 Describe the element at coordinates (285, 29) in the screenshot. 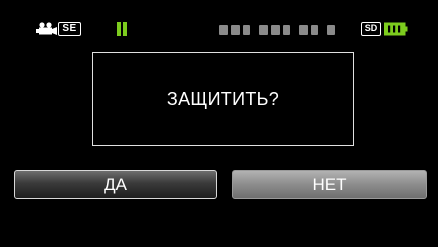

I see `masked-timecode` at that location.